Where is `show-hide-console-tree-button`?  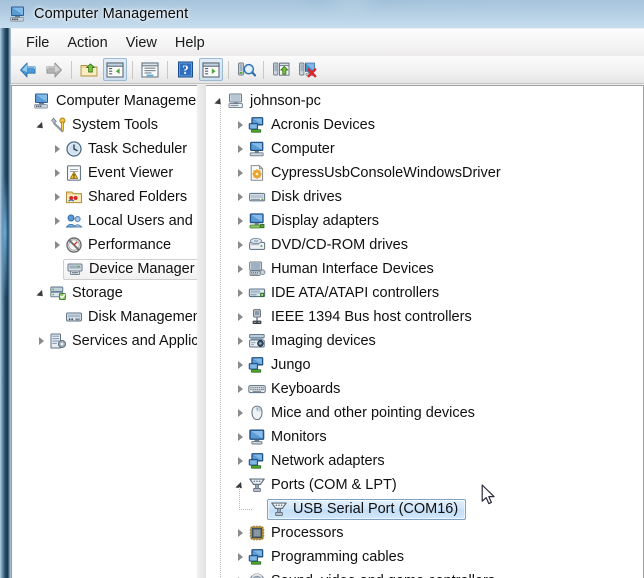
show-hide-console-tree-button is located at coordinates (115, 69).